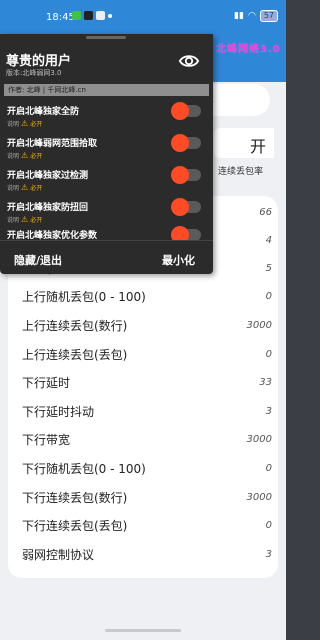  I want to click on settings-row: 弱网控制协议 3, so click(147, 554).